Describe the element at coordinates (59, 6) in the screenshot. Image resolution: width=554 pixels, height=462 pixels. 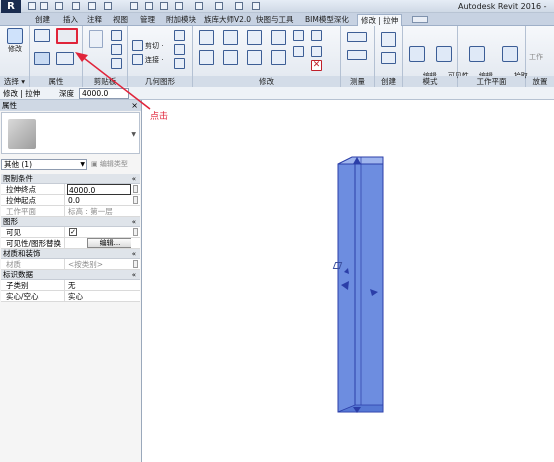
I see `sync-icon` at that location.